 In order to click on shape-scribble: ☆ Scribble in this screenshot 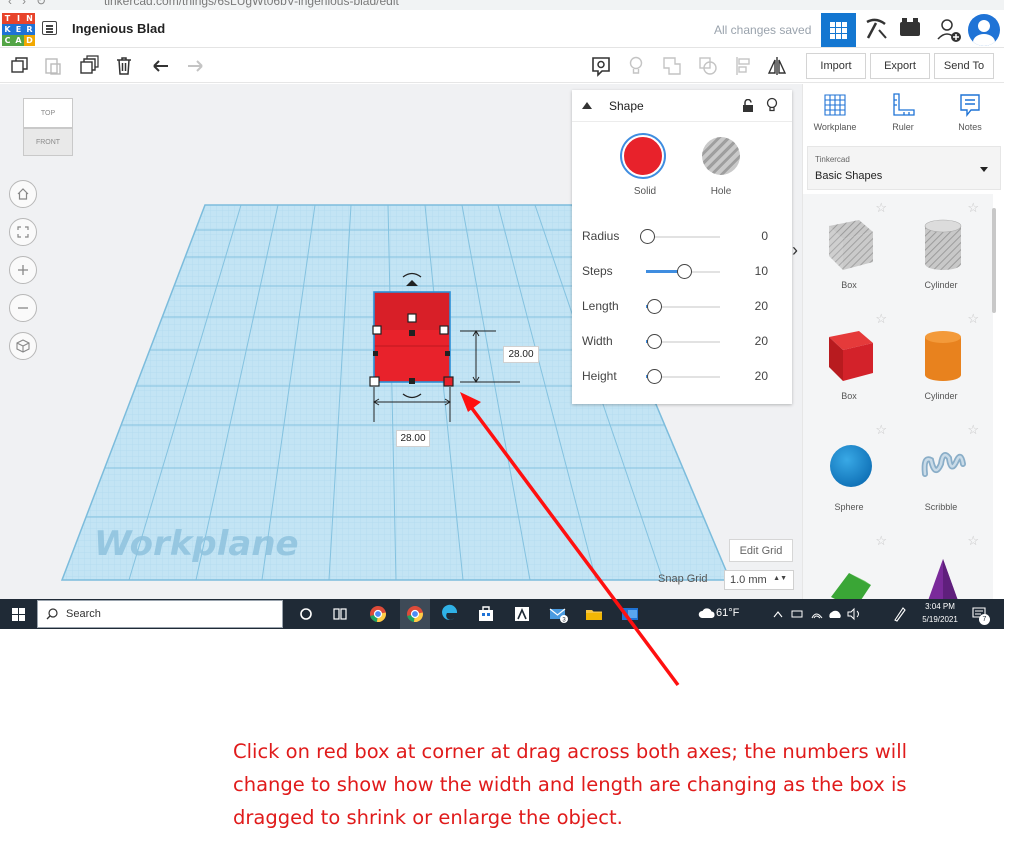, I will do `click(941, 471)`.